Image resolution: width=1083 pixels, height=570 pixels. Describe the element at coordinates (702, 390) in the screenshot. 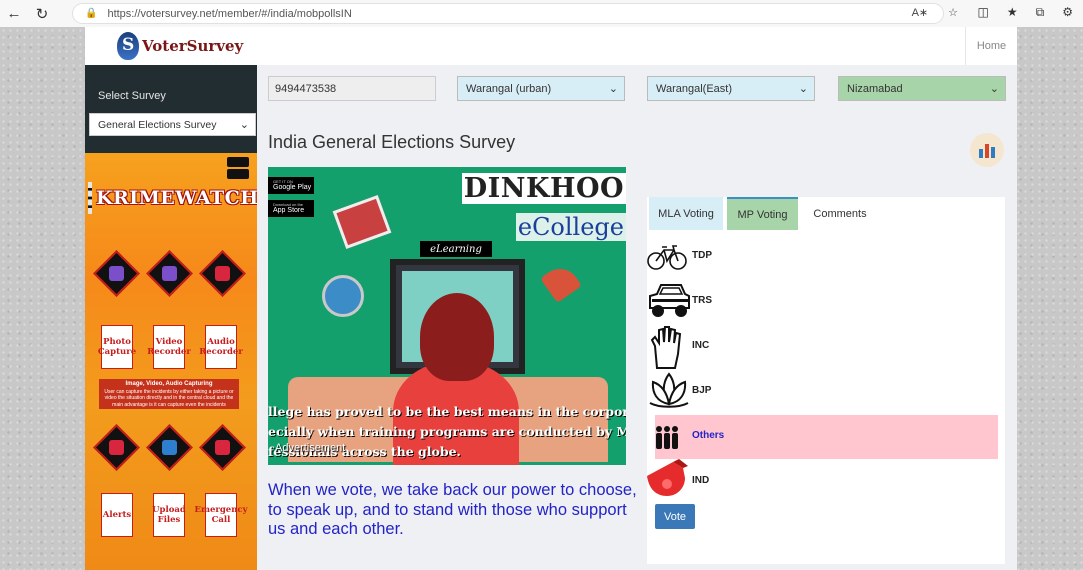

I see `party-name: BJP` at that location.